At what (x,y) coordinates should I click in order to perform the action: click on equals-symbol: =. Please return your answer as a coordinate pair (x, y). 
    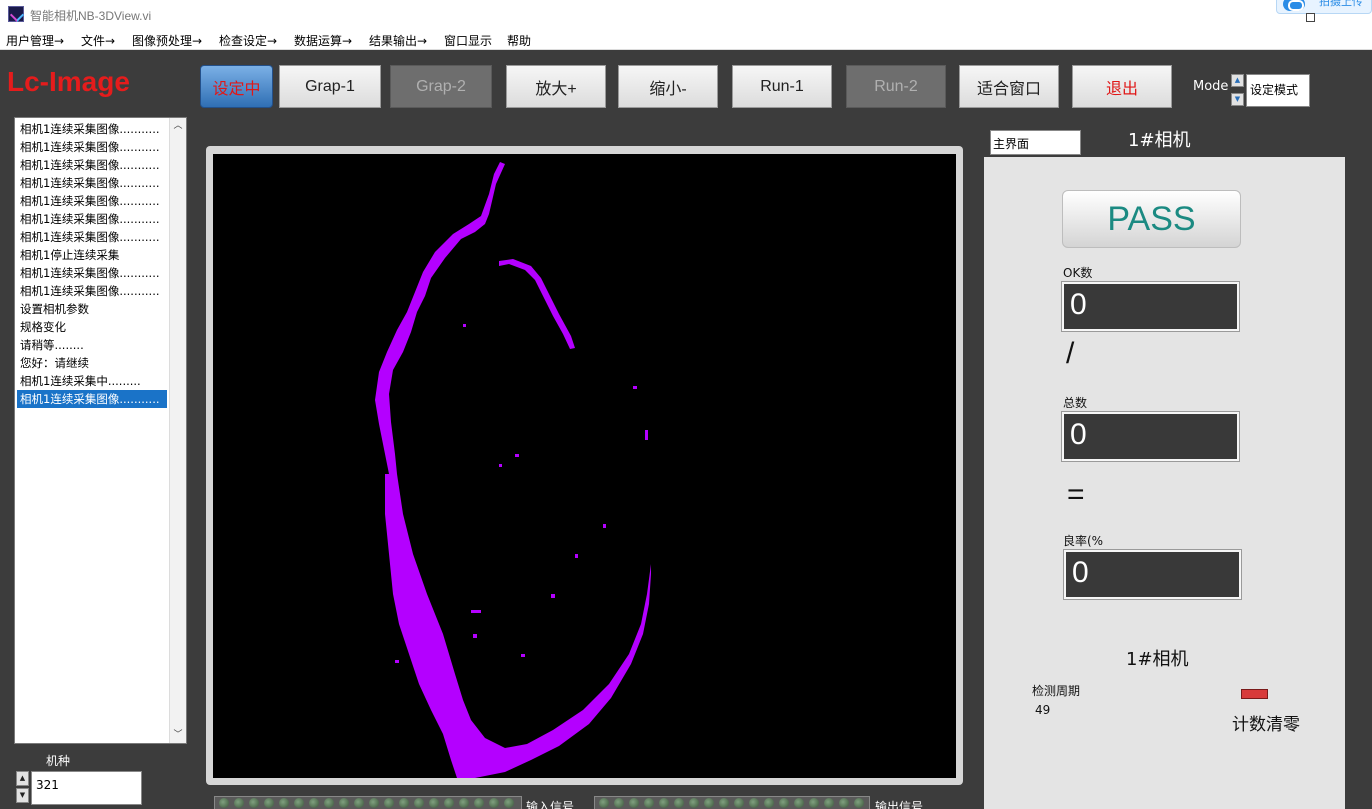
    Looking at the image, I should click on (1076, 494).